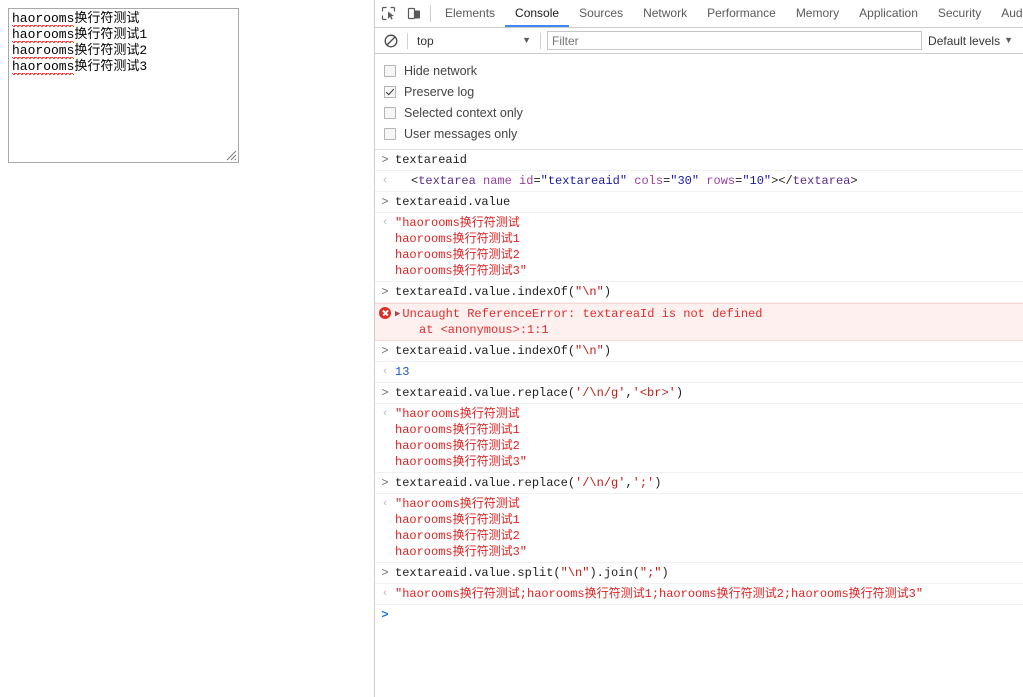 The height and width of the screenshot is (697, 1023). What do you see at coordinates (709, 292) in the screenshot?
I see `console-input-text: textareaId.value.indexOf("\n")` at bounding box center [709, 292].